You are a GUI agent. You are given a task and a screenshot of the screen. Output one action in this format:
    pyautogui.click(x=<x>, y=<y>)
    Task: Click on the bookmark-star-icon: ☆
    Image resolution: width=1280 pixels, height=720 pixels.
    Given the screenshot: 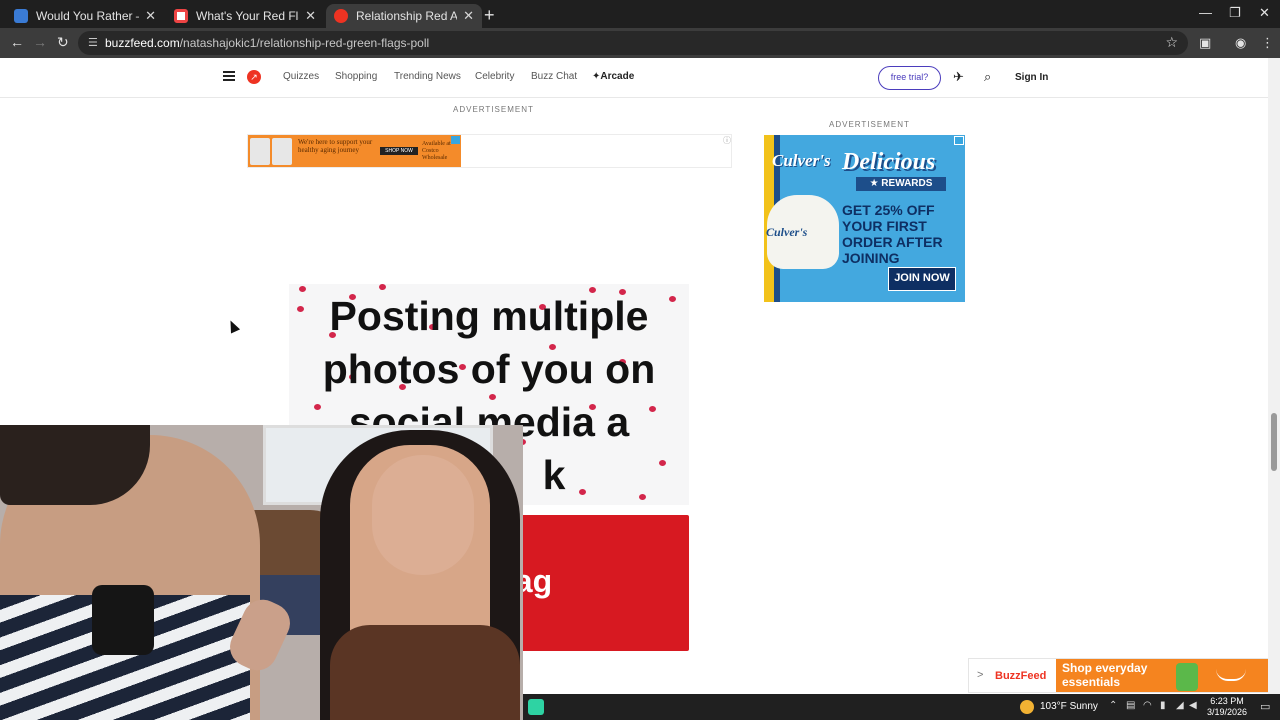 What is the action you would take?
    pyautogui.click(x=1171, y=42)
    